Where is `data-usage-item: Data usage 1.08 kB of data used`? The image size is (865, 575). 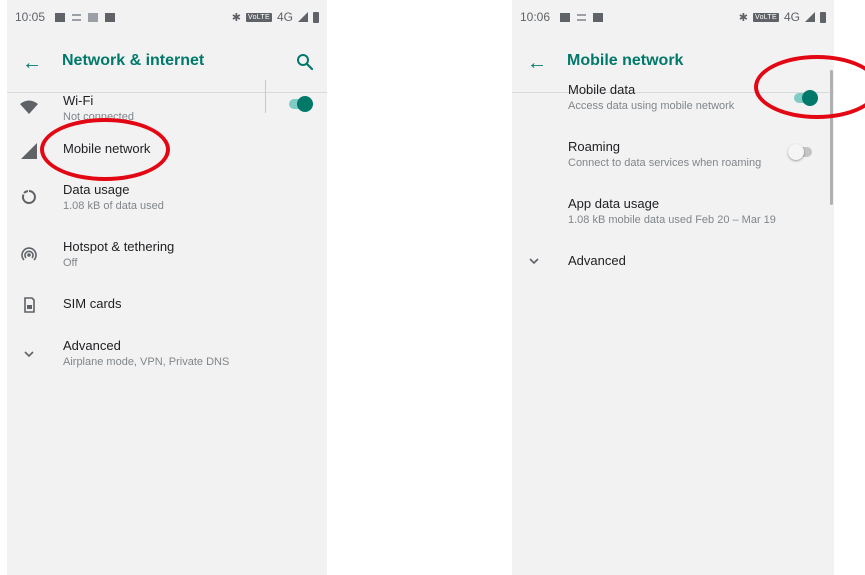
data-usage-item: Data usage 1.08 kB of data used is located at coordinates (167, 202).